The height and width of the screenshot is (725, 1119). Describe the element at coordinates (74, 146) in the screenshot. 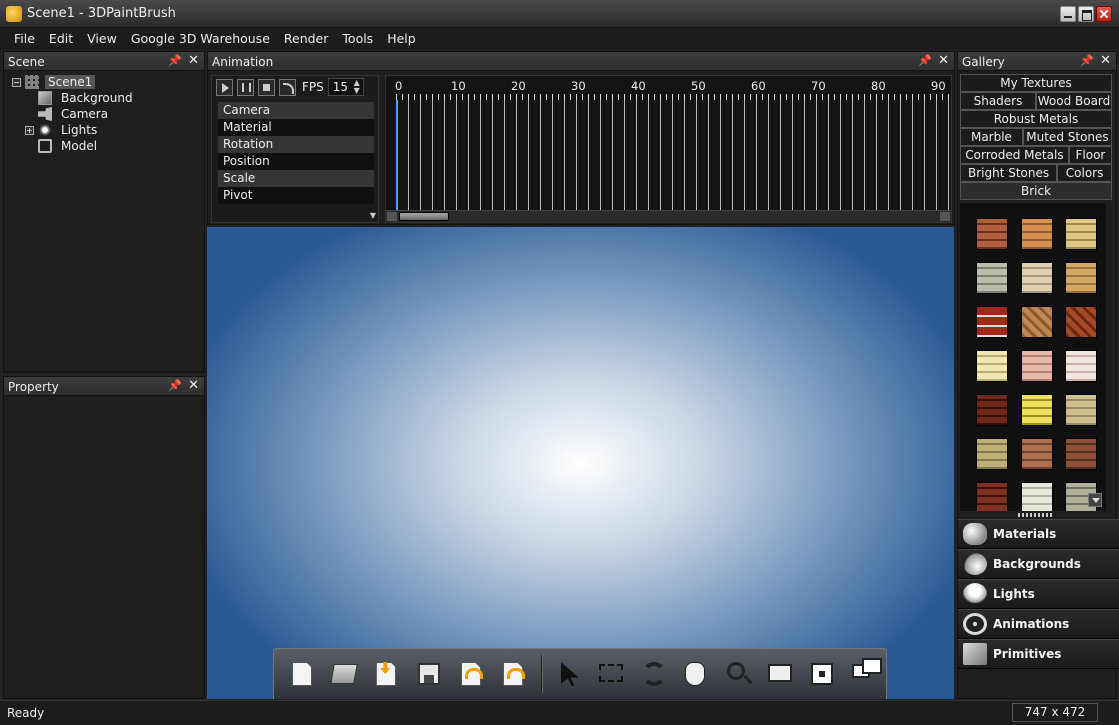

I see `tree-item-model: Model` at that location.